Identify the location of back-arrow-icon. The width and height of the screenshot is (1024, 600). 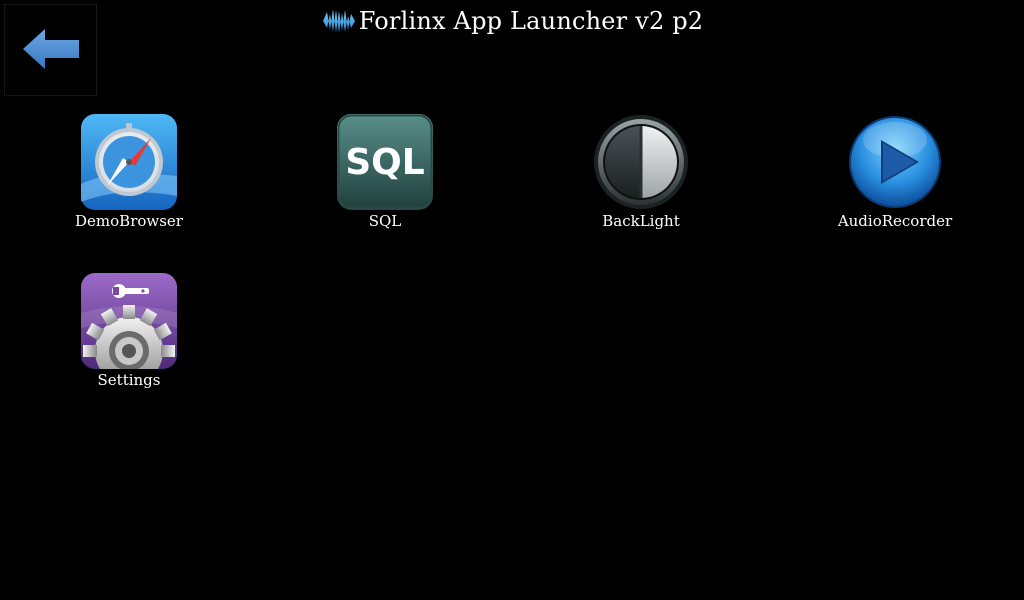
(51, 49).